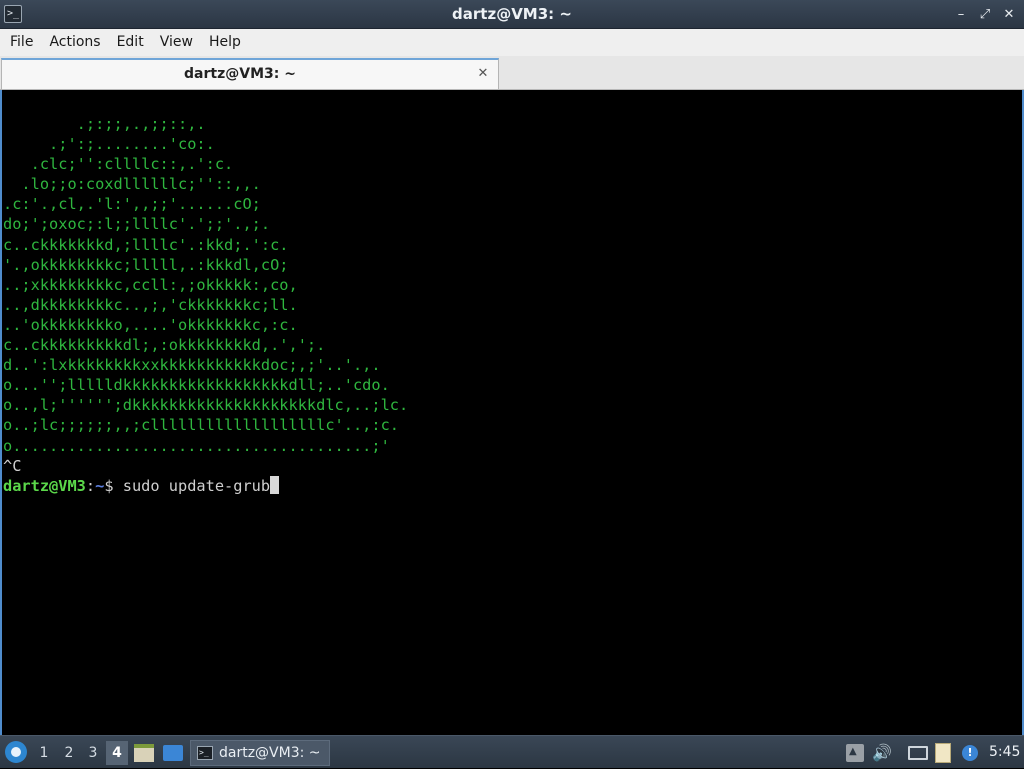  Describe the element at coordinates (512, 42) in the screenshot. I see `menu-bar: File Actions Edit View Help` at that location.